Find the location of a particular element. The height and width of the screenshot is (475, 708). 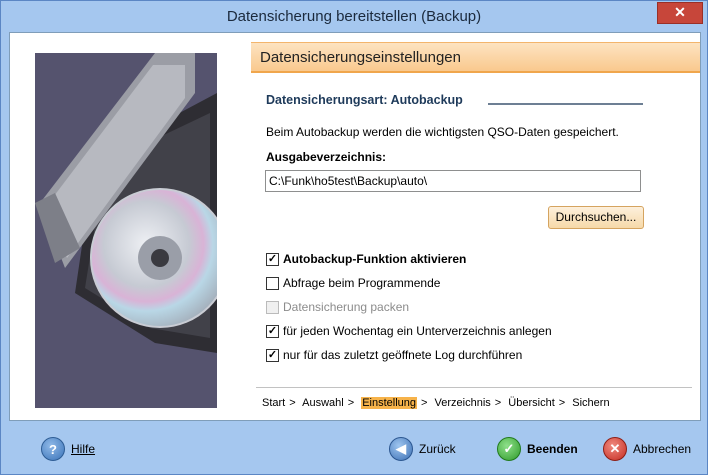

checkbox-autobackup: ✓ is located at coordinates (272, 259).